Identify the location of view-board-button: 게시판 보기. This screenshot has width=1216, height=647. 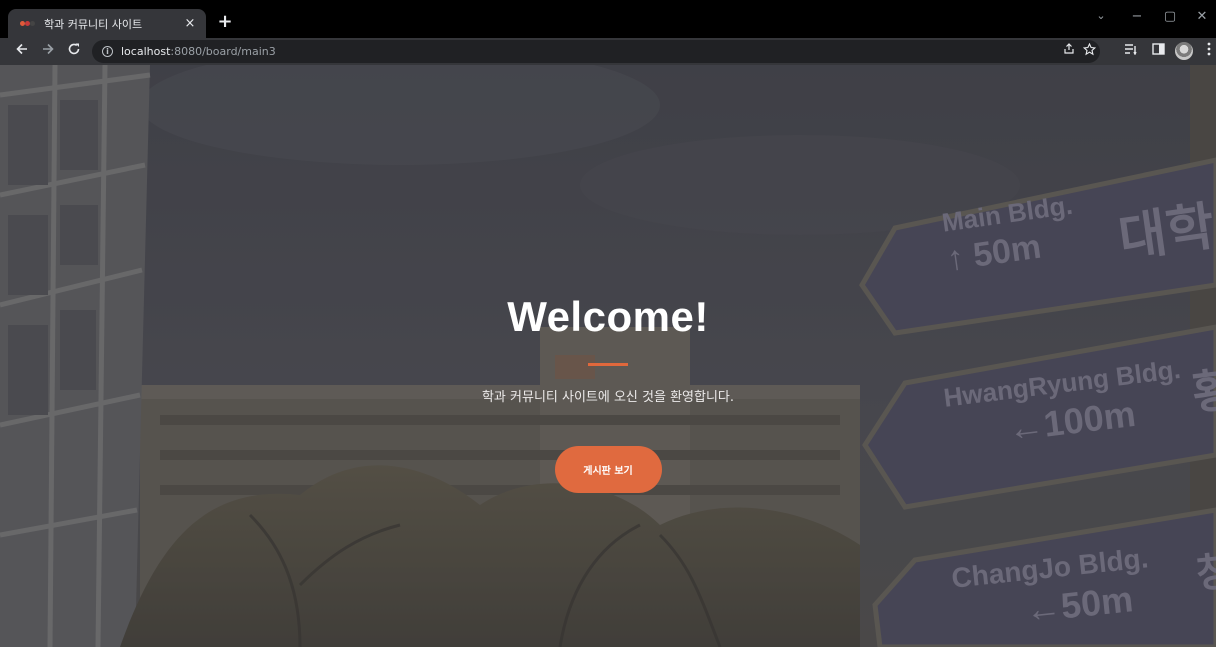
(608, 469).